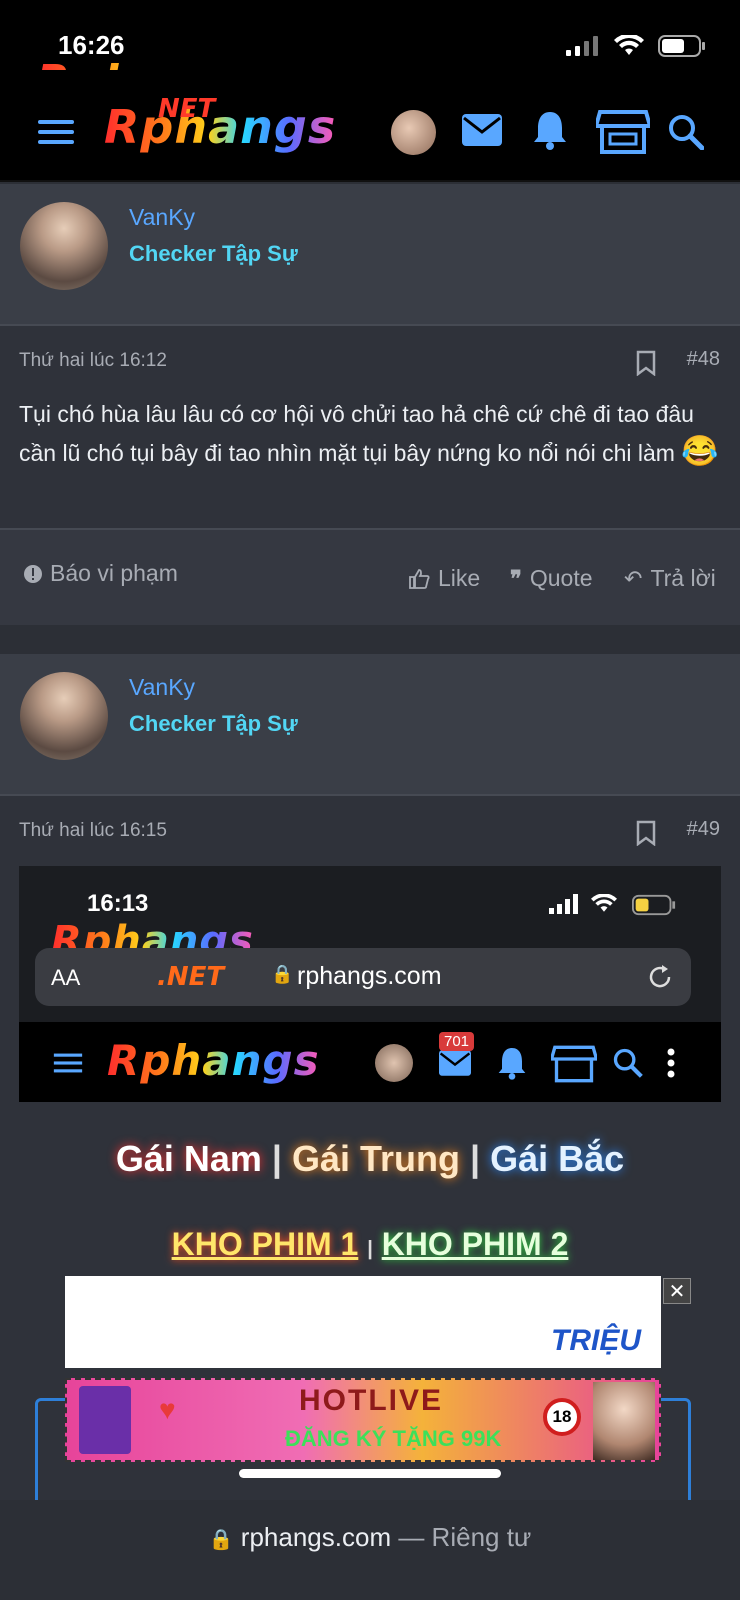  I want to click on post-49-number: #49, so click(703, 829).